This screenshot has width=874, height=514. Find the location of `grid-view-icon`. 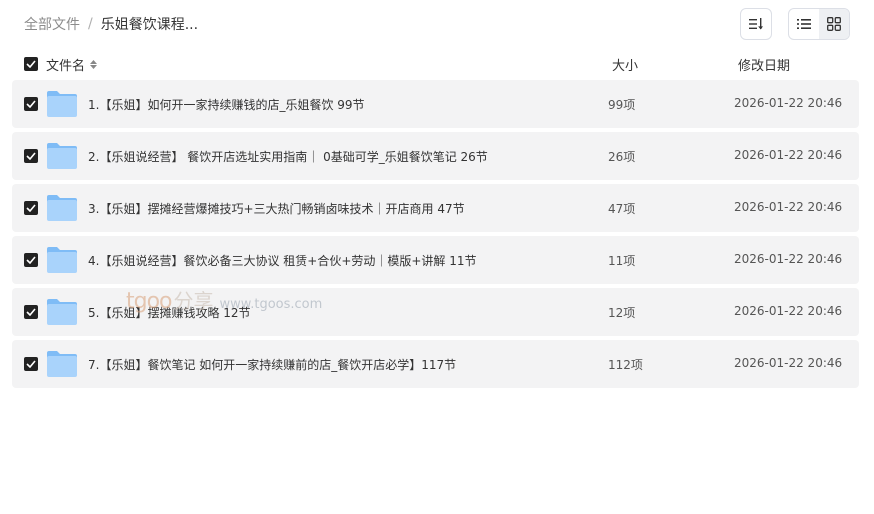

grid-view-icon is located at coordinates (834, 24).